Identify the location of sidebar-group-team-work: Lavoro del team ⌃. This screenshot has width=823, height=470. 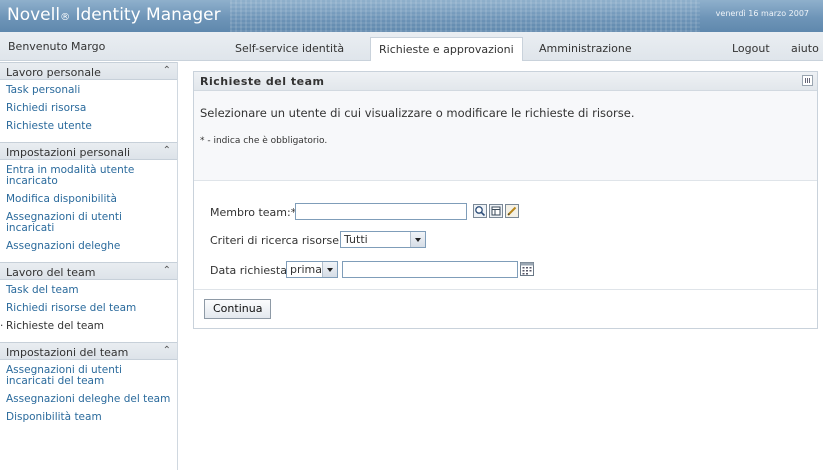
(88, 271).